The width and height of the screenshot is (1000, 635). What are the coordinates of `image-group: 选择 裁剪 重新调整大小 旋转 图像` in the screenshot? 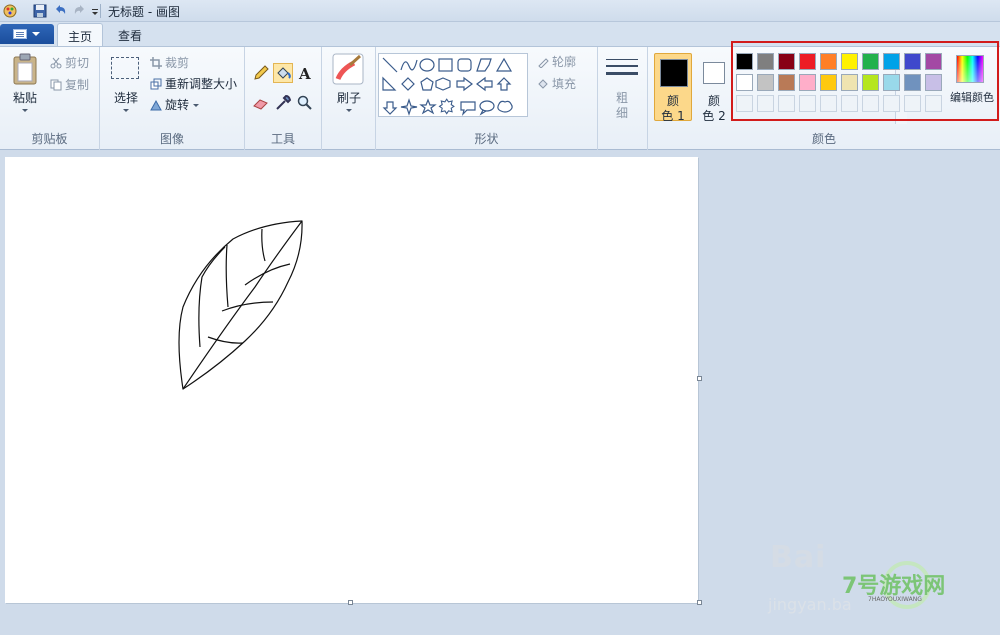 It's located at (172, 98).